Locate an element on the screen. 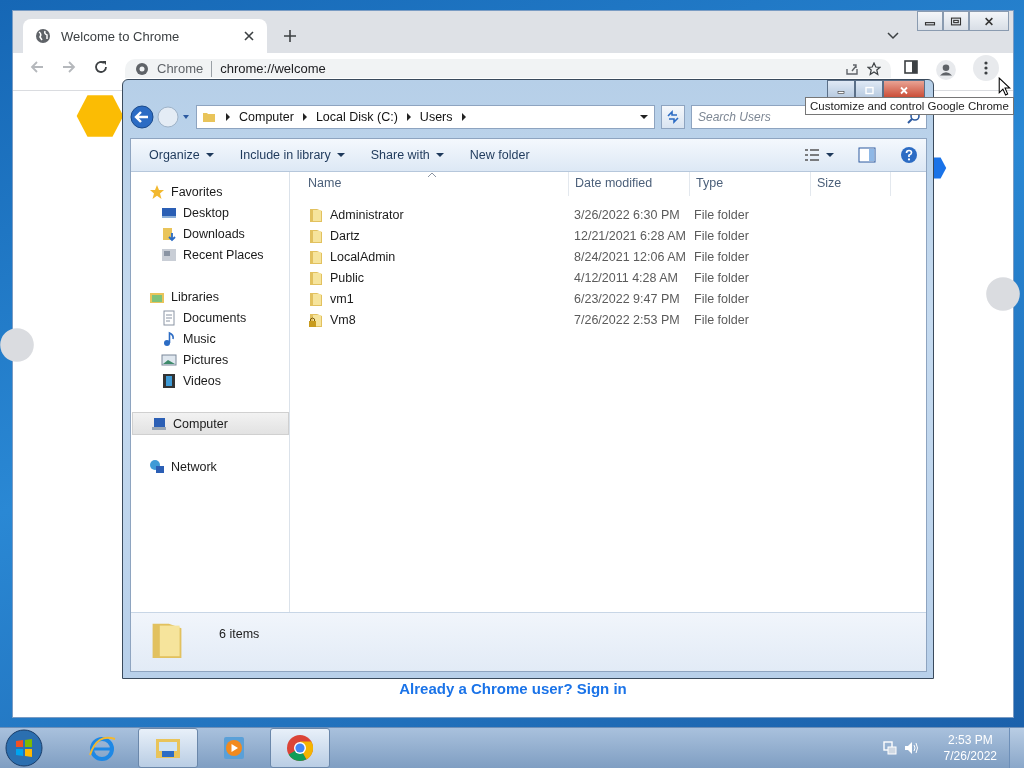  restore-icon is located at coordinates (956, 21).